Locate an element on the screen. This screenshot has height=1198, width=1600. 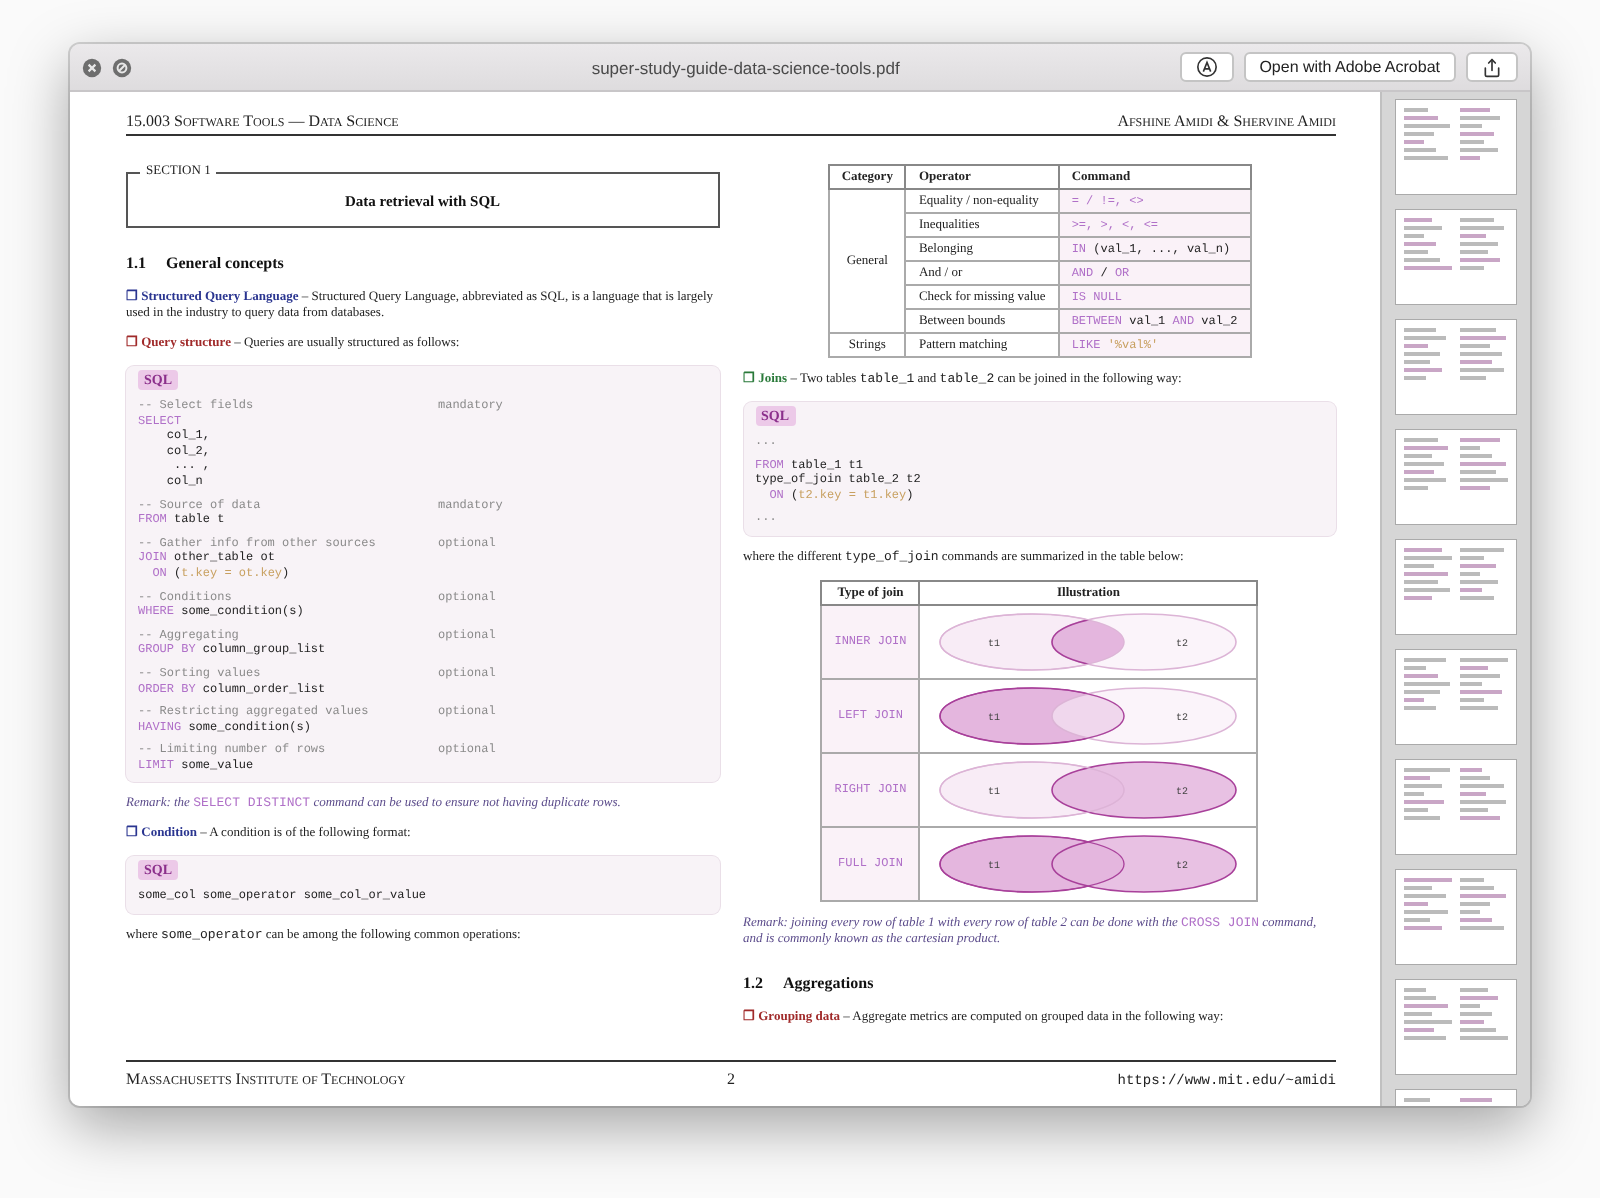
fullscreen-icon is located at coordinates (122, 67).